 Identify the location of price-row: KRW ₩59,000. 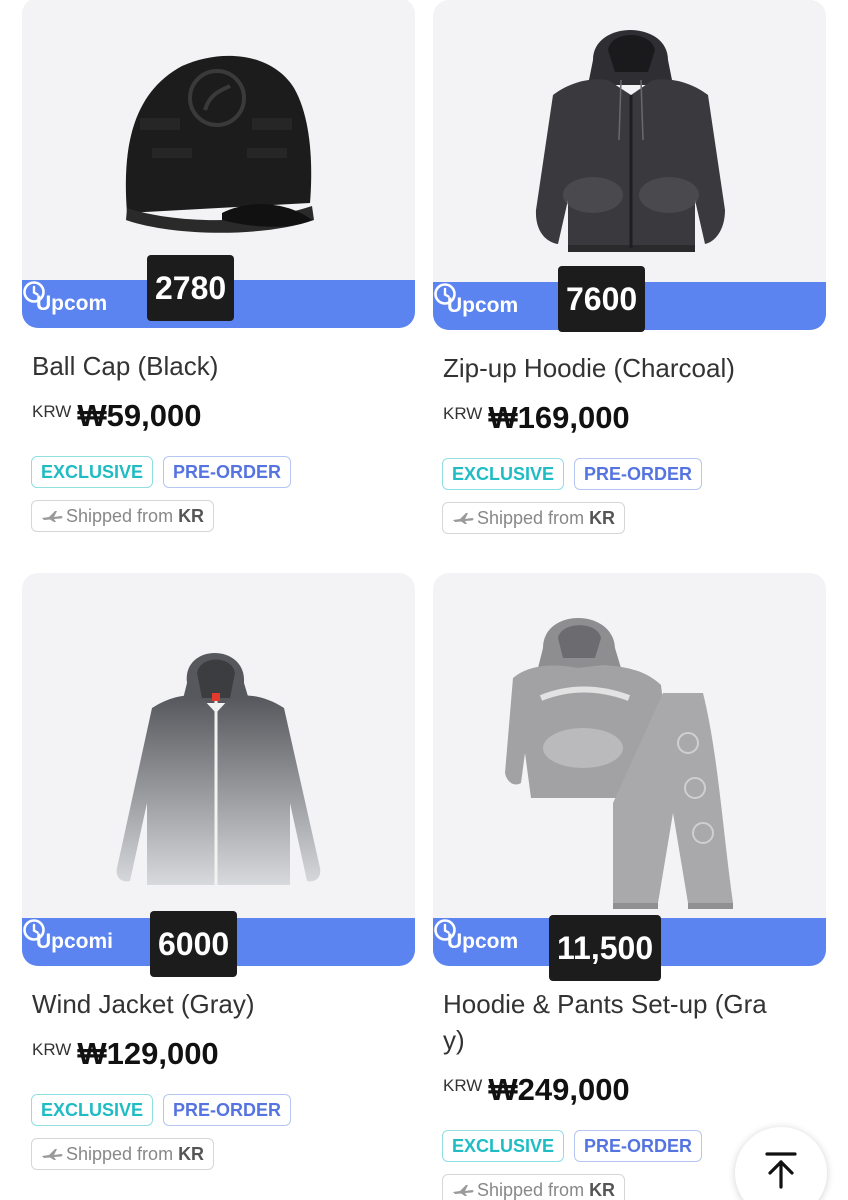
(218, 416).